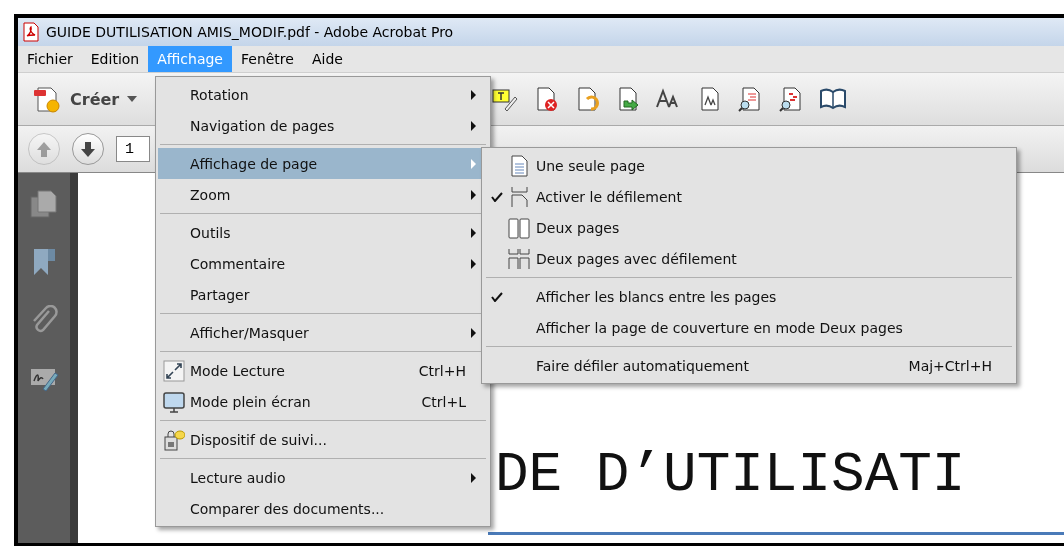  Describe the element at coordinates (115, 59) in the screenshot. I see `menu-item: Edition` at that location.